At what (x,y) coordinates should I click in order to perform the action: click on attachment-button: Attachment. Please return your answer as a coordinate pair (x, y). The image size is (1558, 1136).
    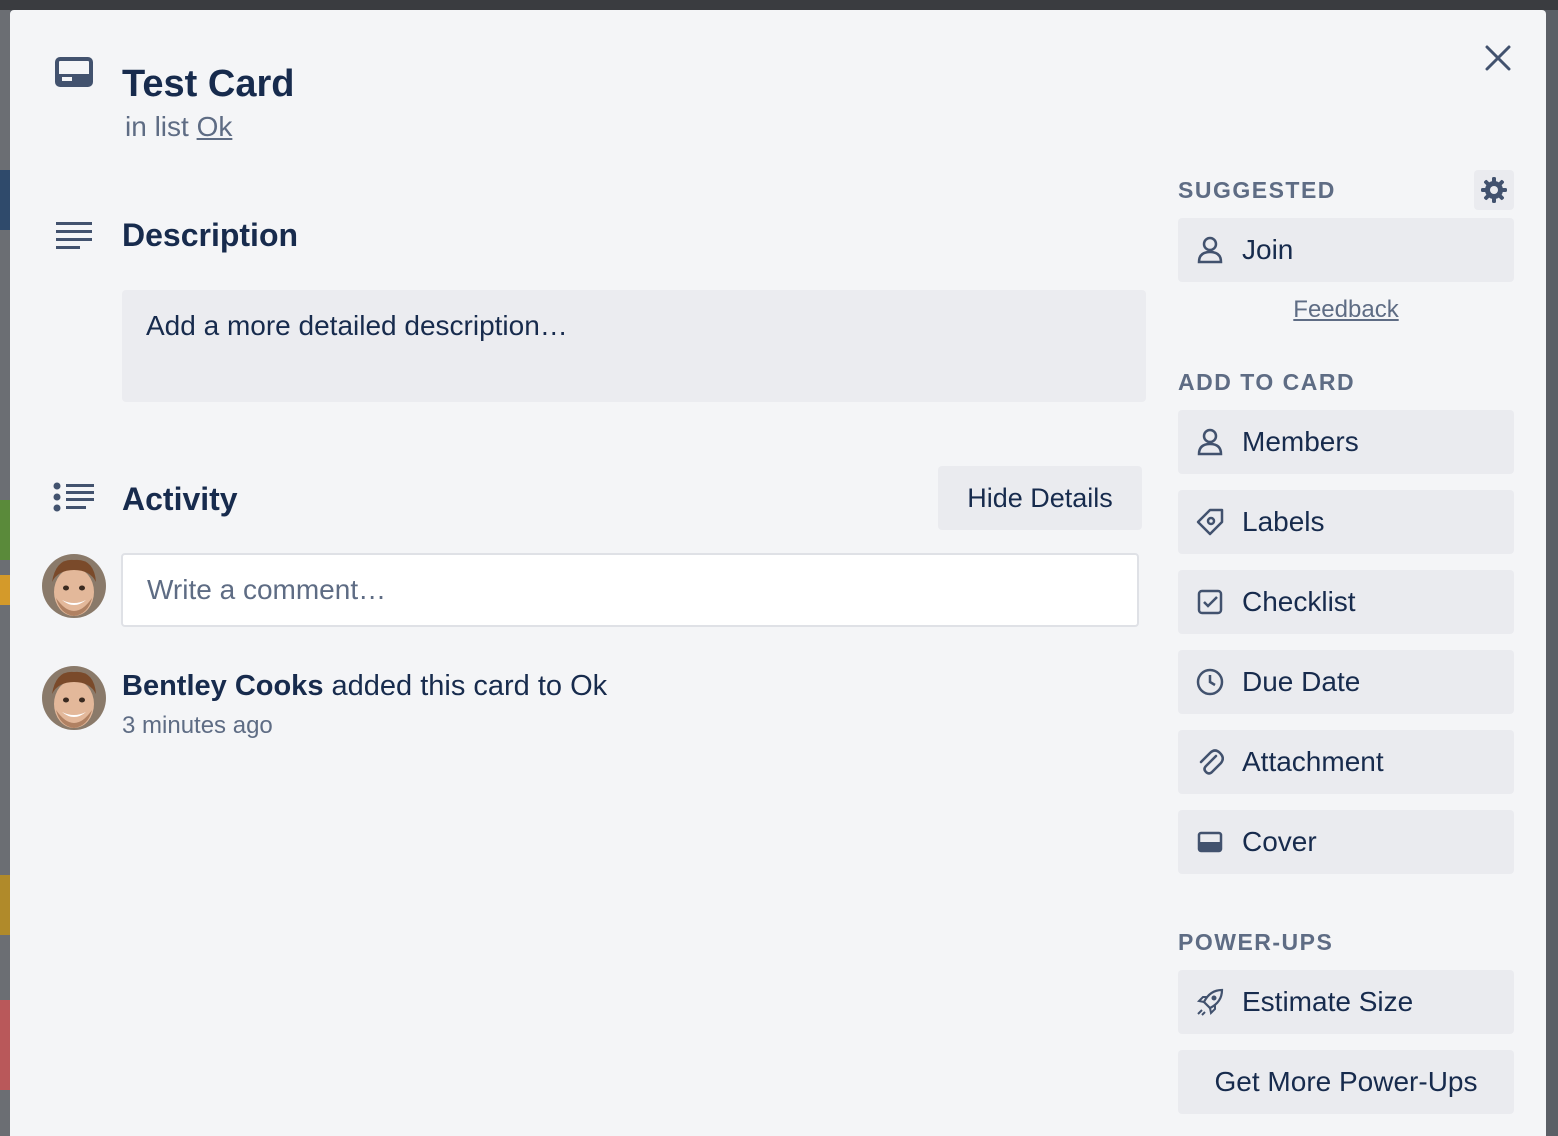
    Looking at the image, I should click on (1346, 762).